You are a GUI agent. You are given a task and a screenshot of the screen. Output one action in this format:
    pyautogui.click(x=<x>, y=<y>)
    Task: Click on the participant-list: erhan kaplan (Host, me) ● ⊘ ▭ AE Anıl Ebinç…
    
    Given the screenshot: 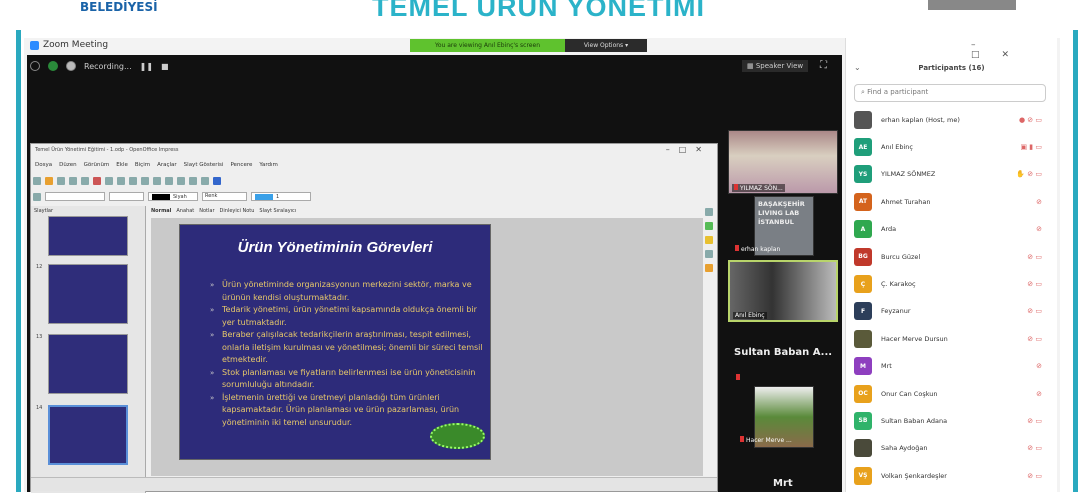 What is the action you would take?
    pyautogui.click(x=951, y=297)
    